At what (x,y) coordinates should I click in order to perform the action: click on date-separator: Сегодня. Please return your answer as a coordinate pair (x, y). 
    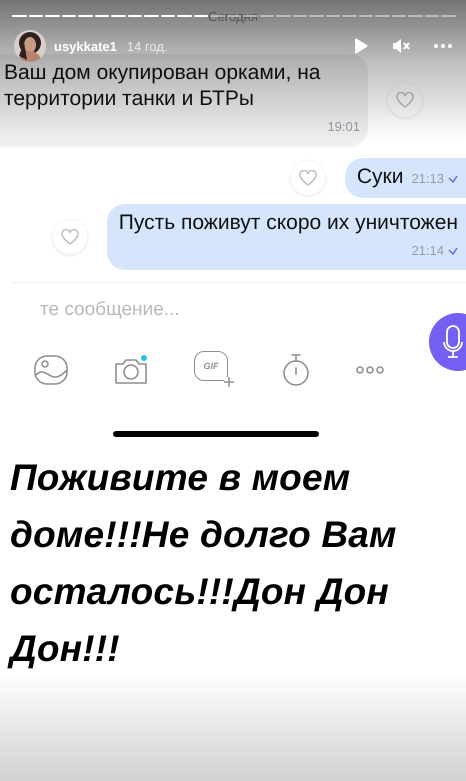
    Looking at the image, I should click on (233, 16).